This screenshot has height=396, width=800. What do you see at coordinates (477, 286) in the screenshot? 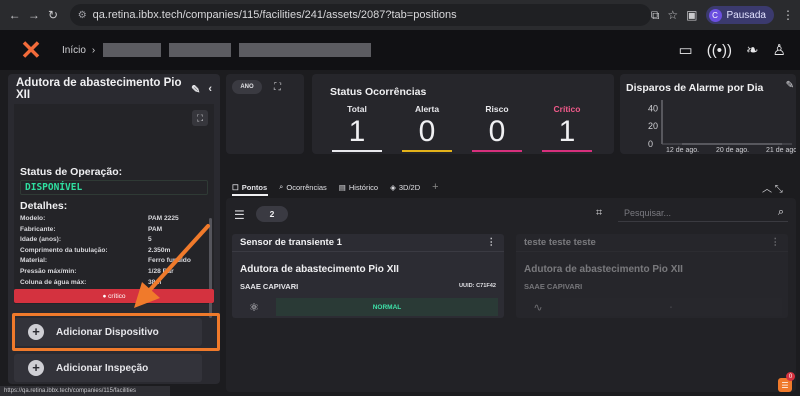
I see `sensor-uuid: UUID: C71F42` at bounding box center [477, 286].